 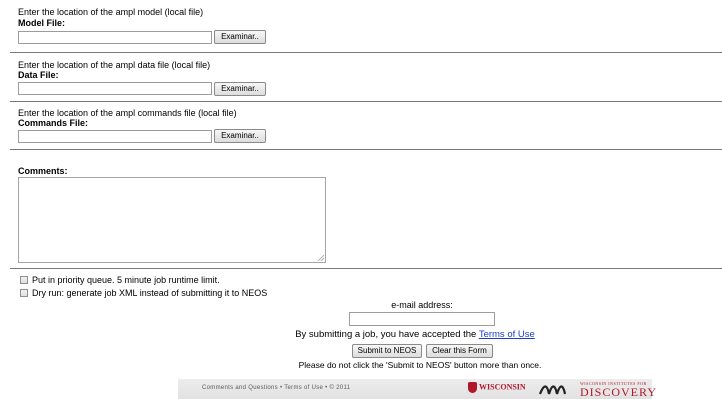 I want to click on model-file-browse-button: Examinar.., so click(x=240, y=37).